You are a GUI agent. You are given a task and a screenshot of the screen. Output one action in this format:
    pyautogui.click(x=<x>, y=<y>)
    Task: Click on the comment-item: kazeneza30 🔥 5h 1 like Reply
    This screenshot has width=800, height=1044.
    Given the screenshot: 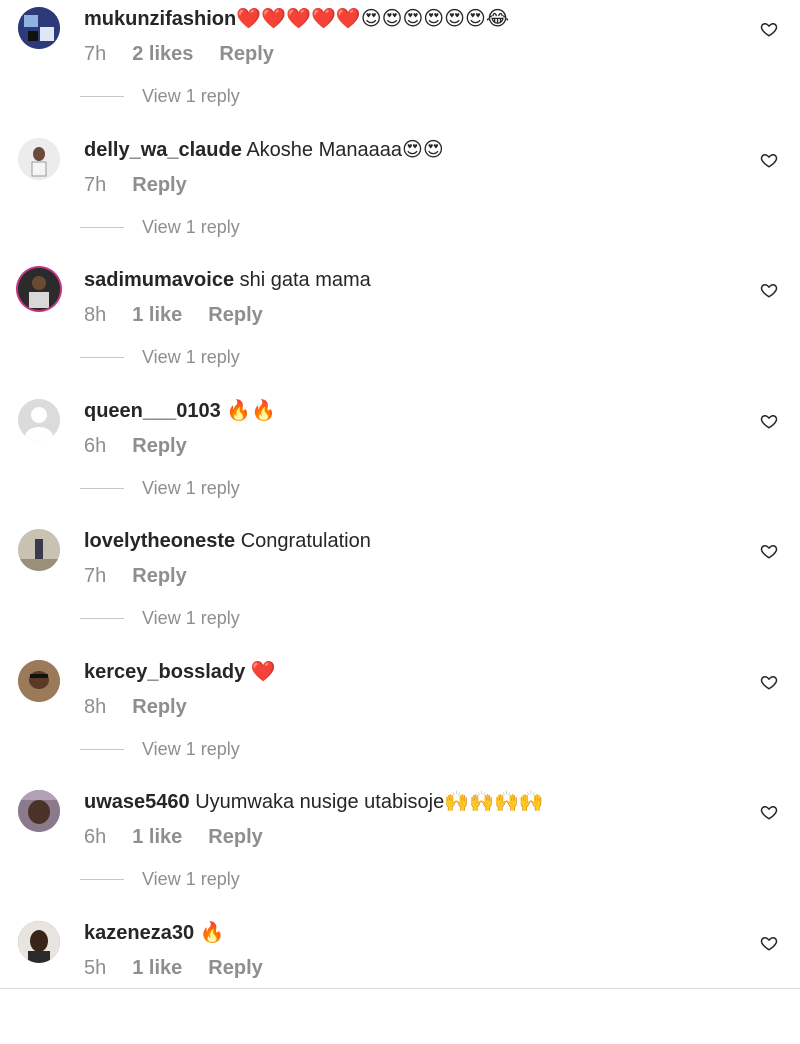 What is the action you would take?
    pyautogui.click(x=400, y=979)
    